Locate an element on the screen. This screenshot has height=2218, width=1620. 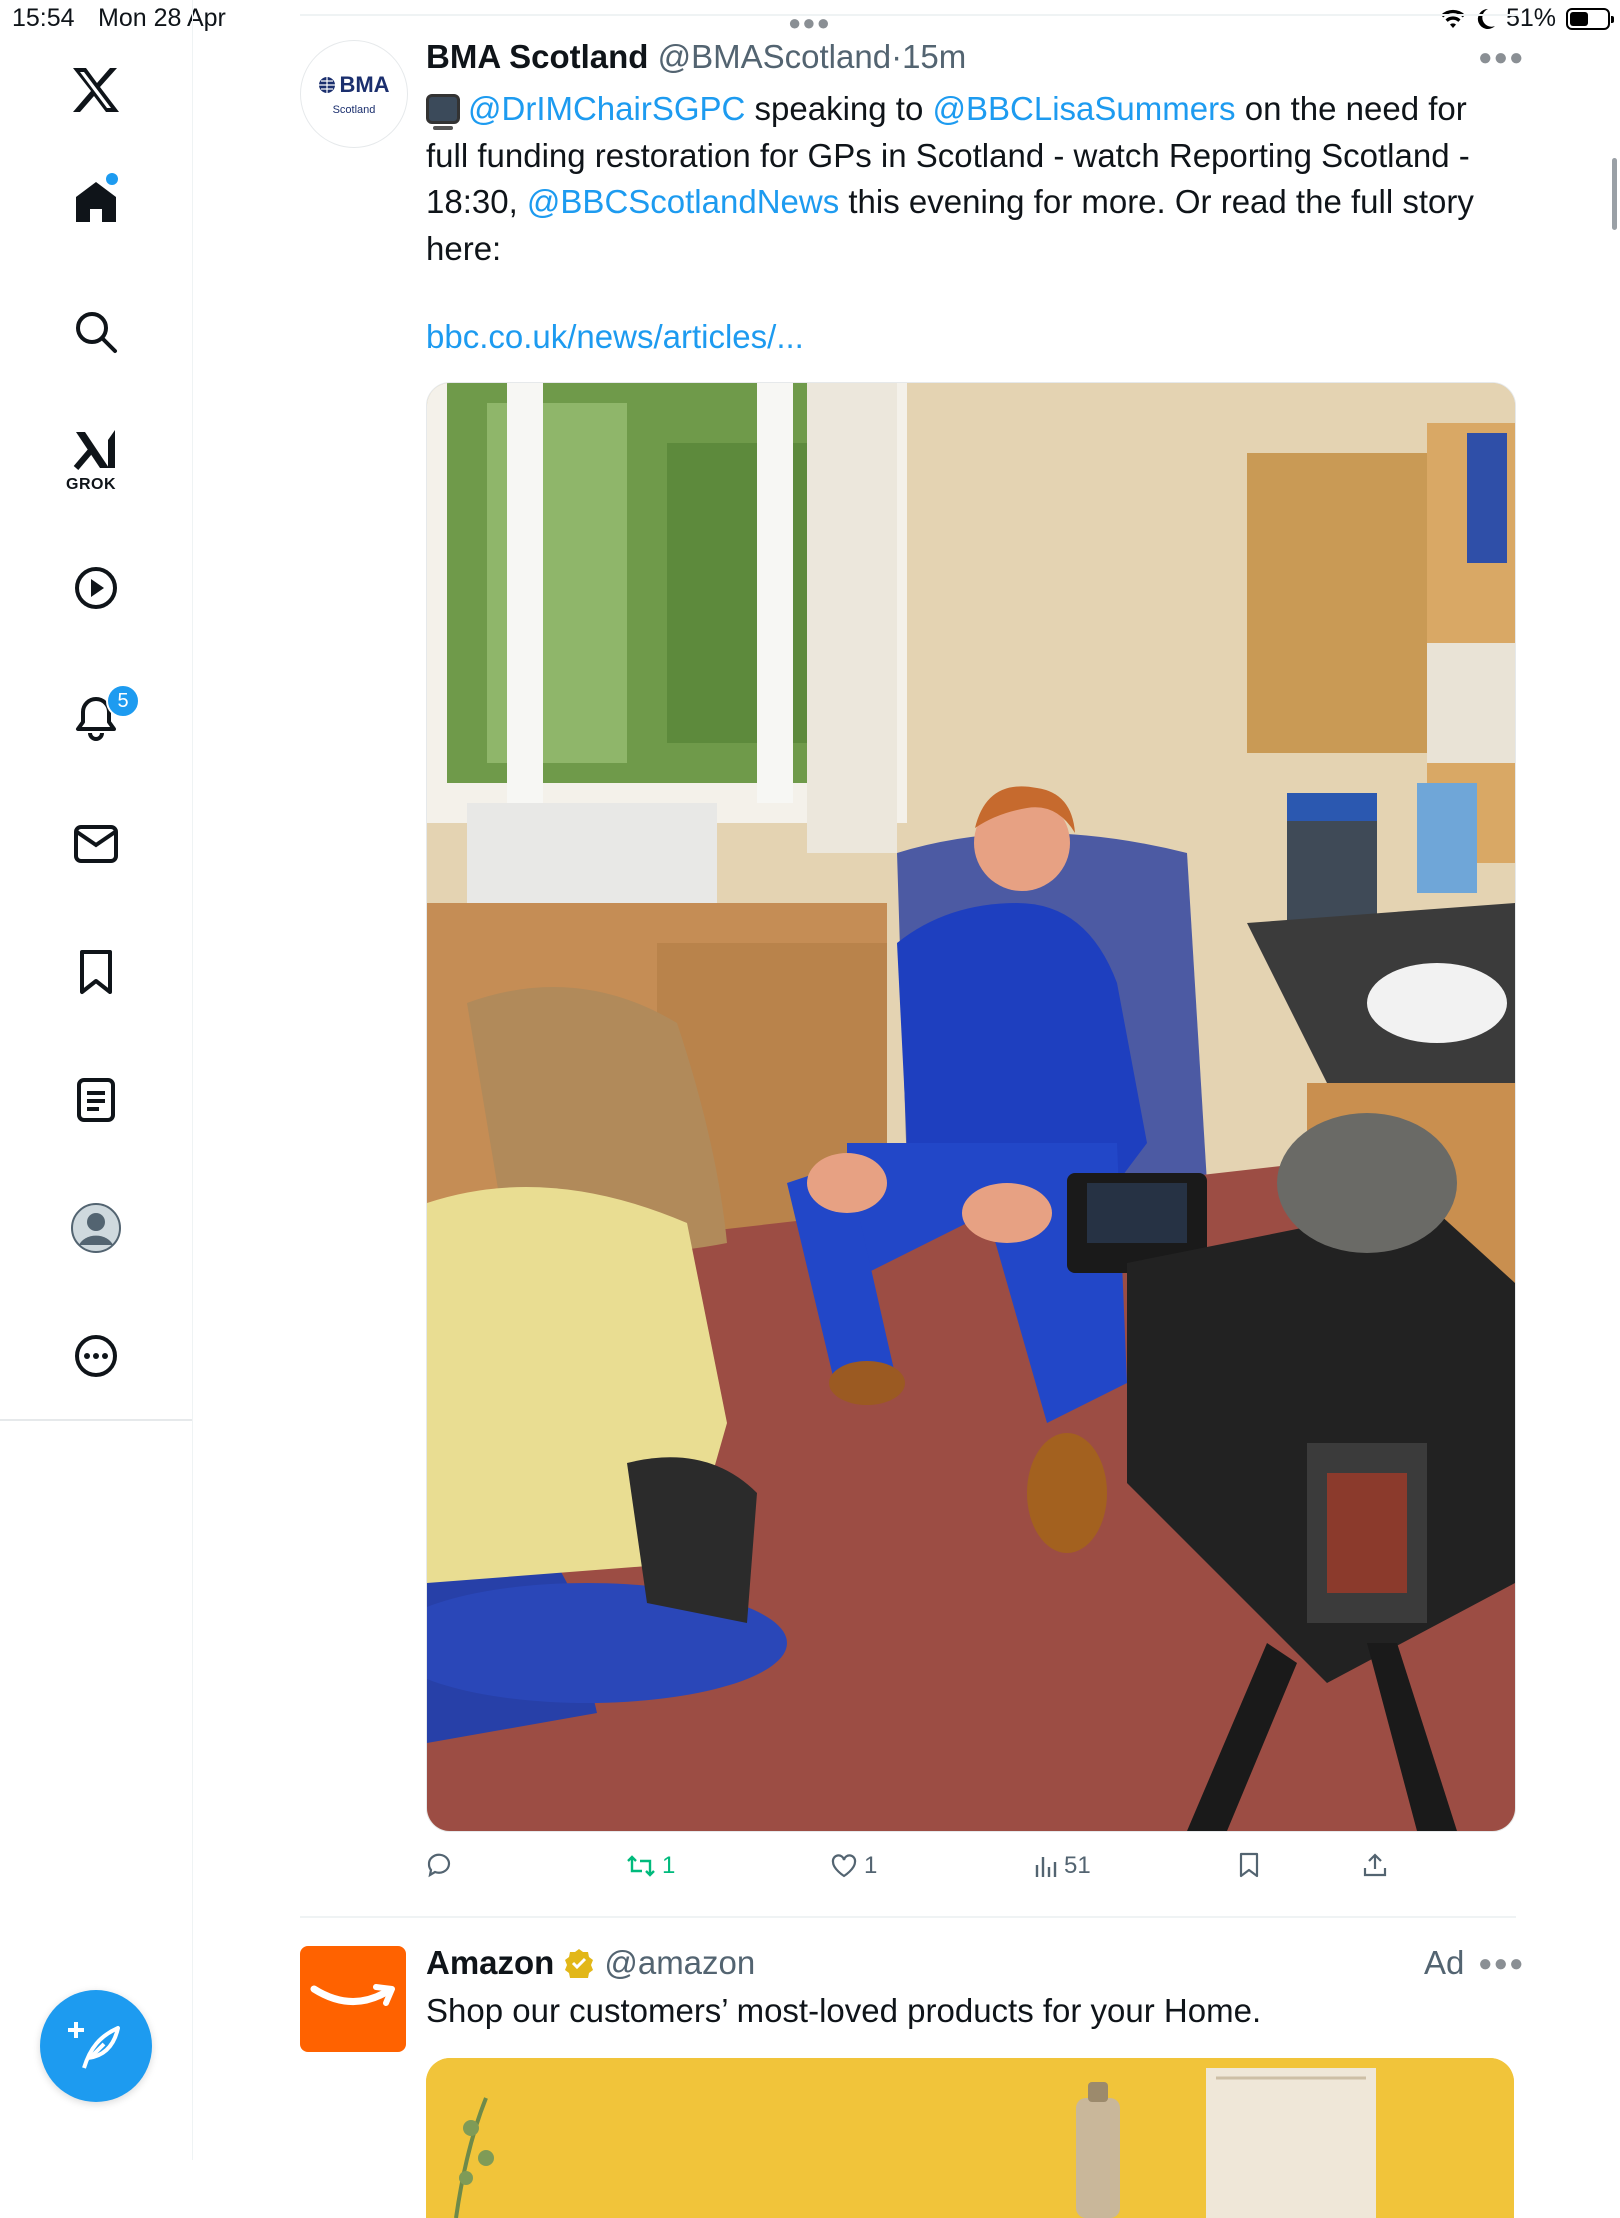
verified-badge-icon is located at coordinates (579, 1963).